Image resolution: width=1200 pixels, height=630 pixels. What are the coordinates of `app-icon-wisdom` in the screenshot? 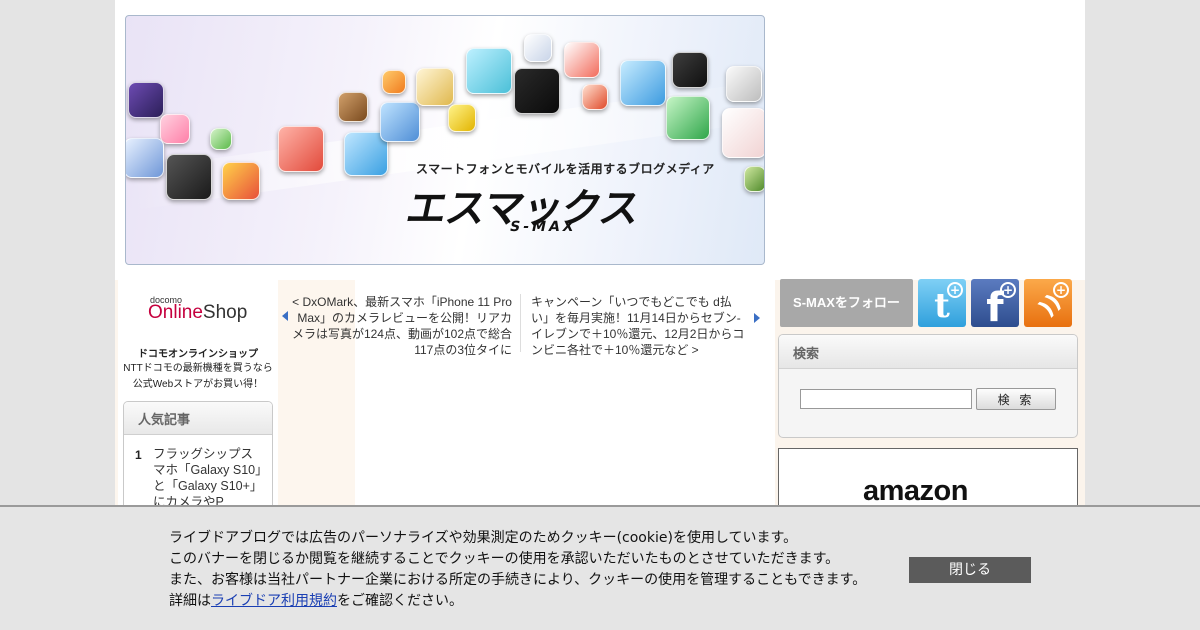 It's located at (435, 87).